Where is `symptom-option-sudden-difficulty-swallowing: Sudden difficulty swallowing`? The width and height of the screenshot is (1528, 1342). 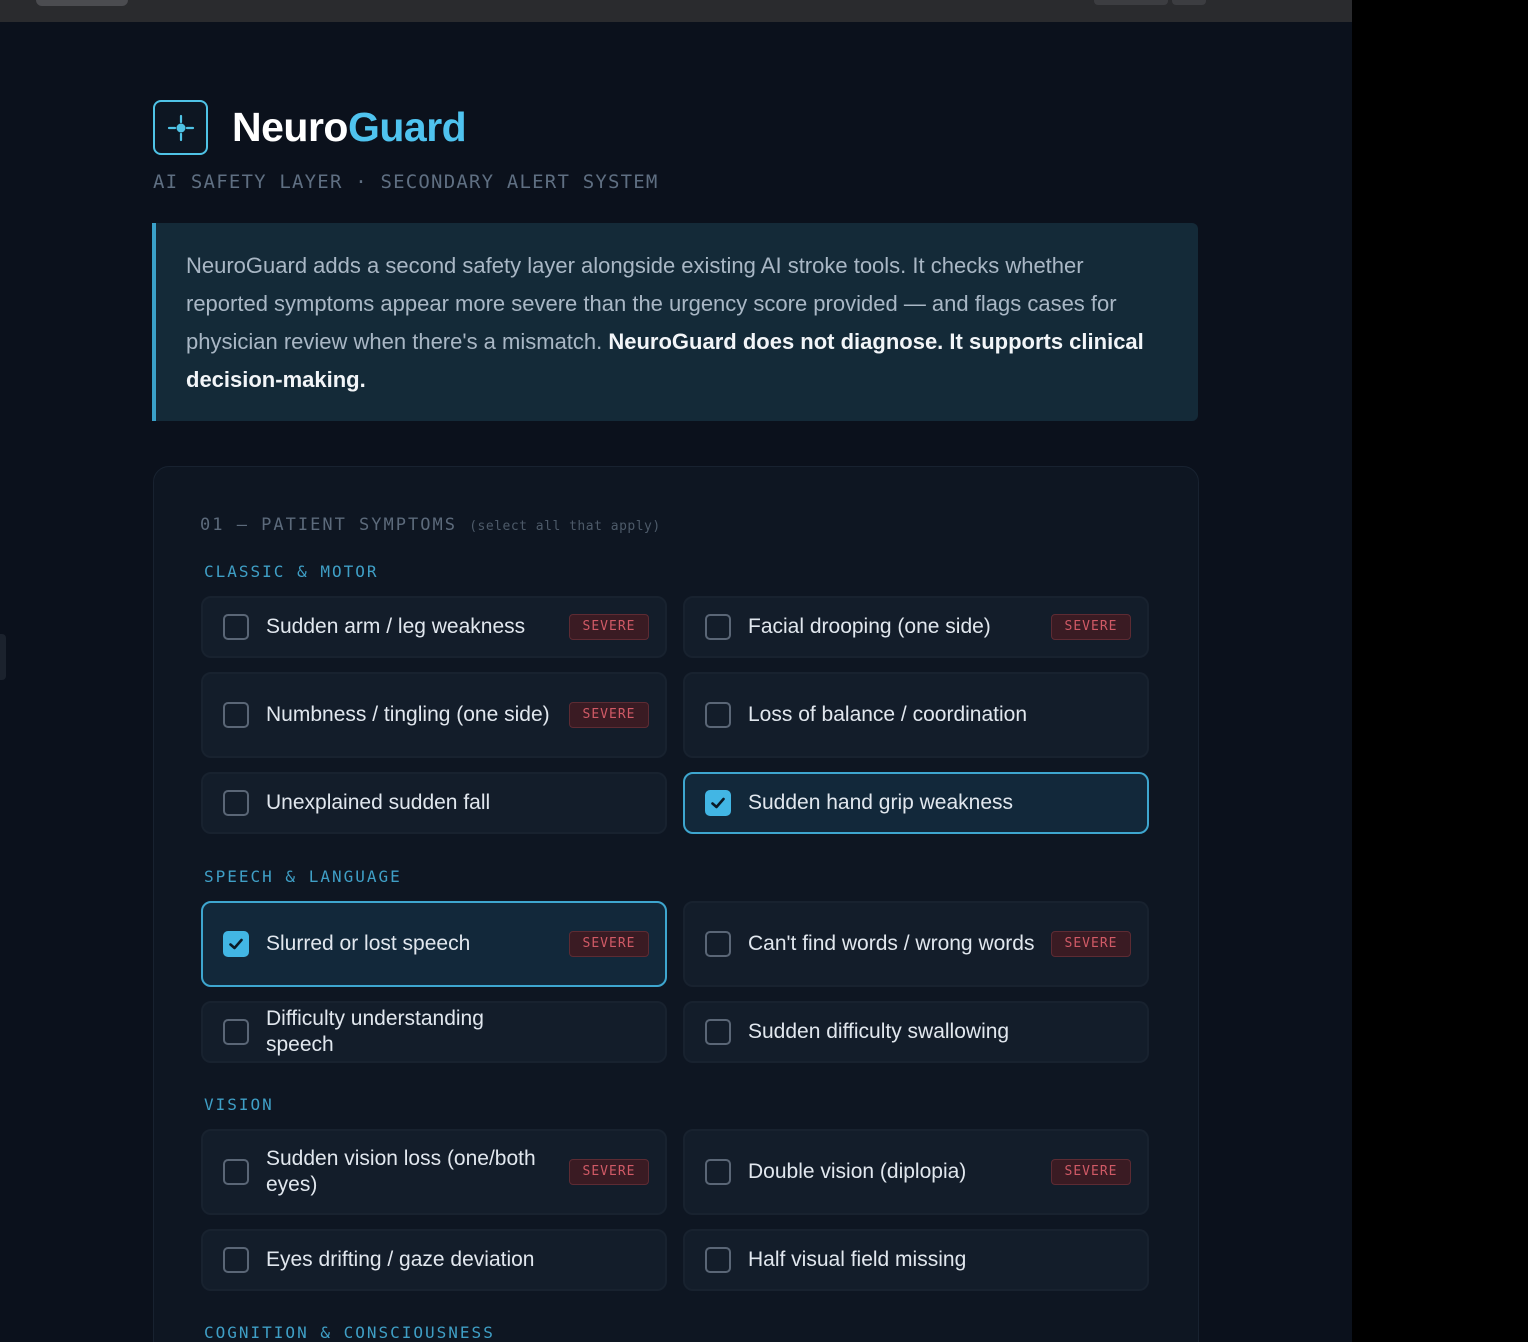 symptom-option-sudden-difficulty-swallowing: Sudden difficulty swallowing is located at coordinates (916, 1032).